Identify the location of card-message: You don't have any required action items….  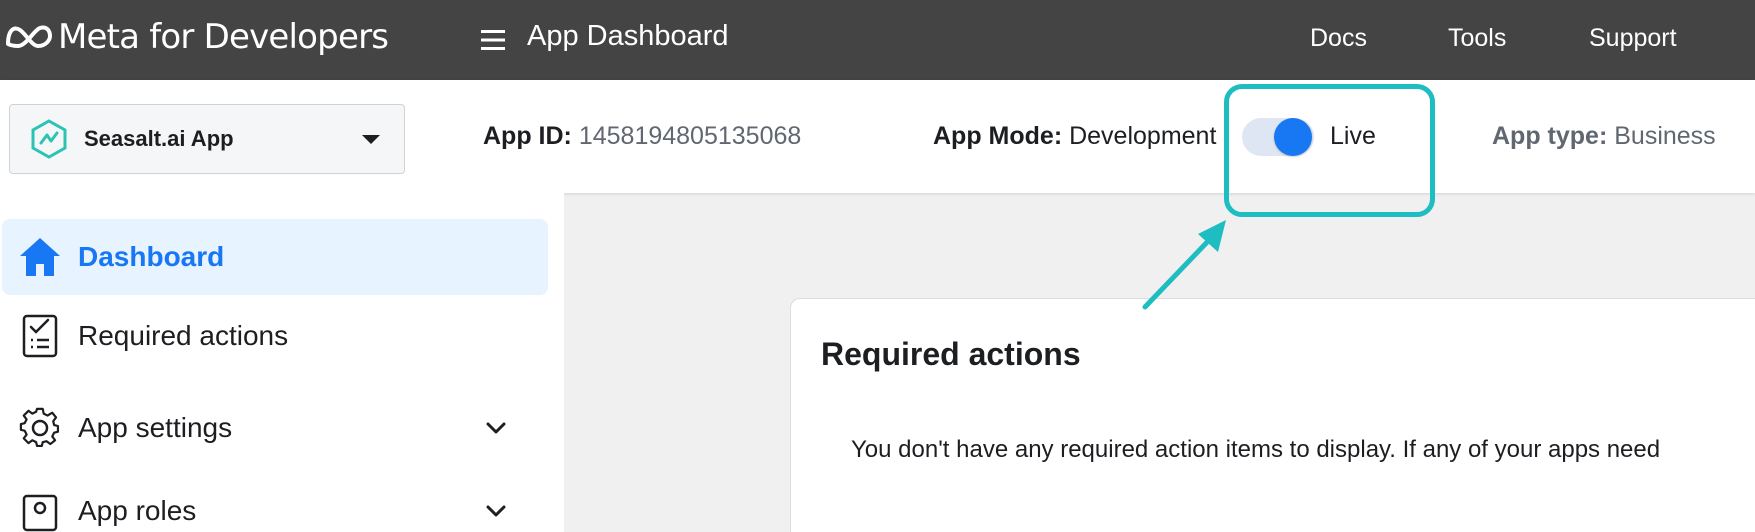
(1256, 449).